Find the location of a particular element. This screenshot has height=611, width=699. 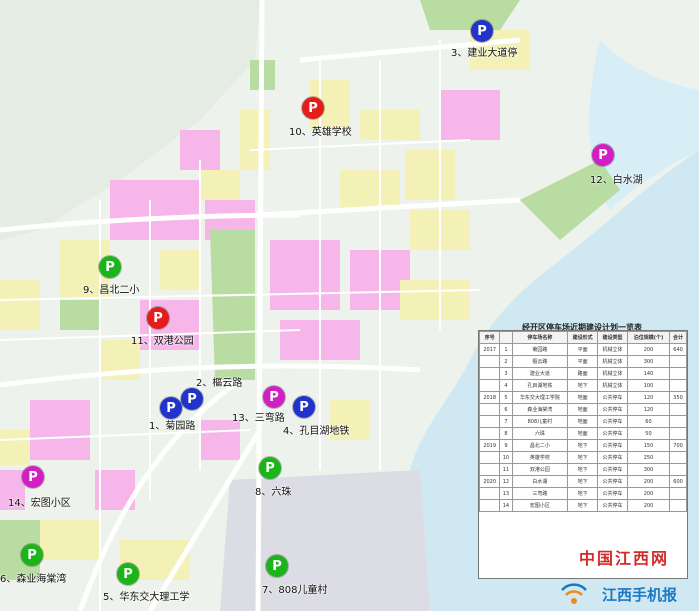

table-cell: 六珠 is located at coordinates (540, 433).